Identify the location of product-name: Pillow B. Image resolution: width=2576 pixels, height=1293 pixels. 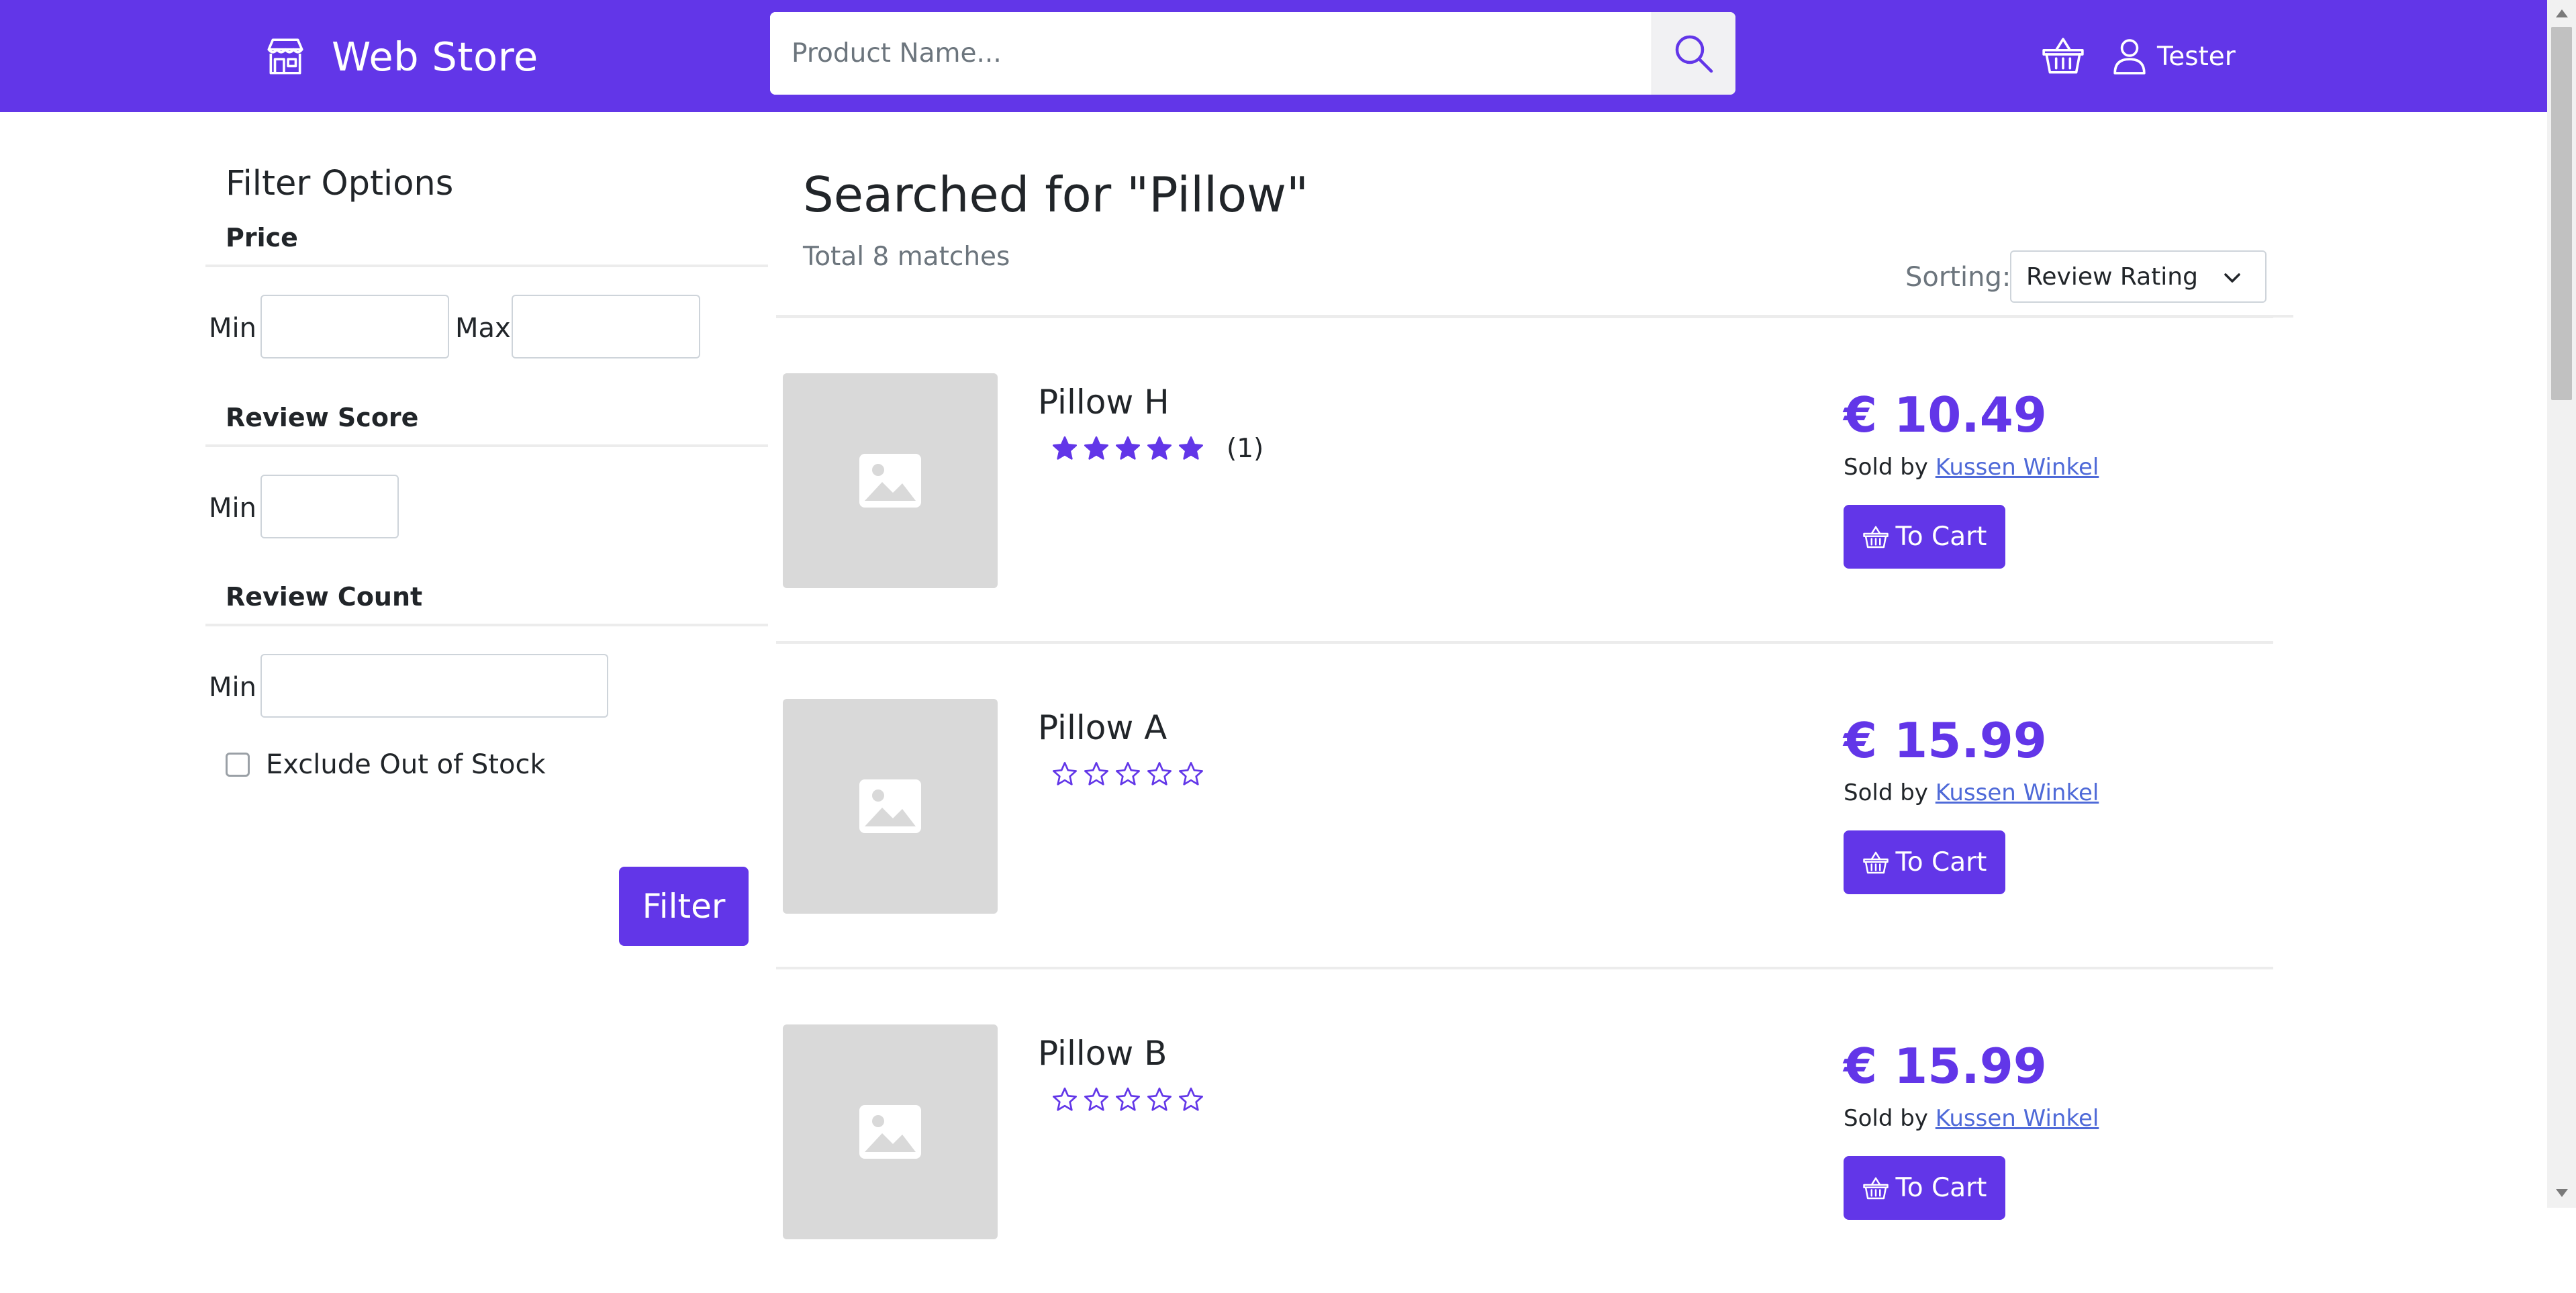
(1102, 1053).